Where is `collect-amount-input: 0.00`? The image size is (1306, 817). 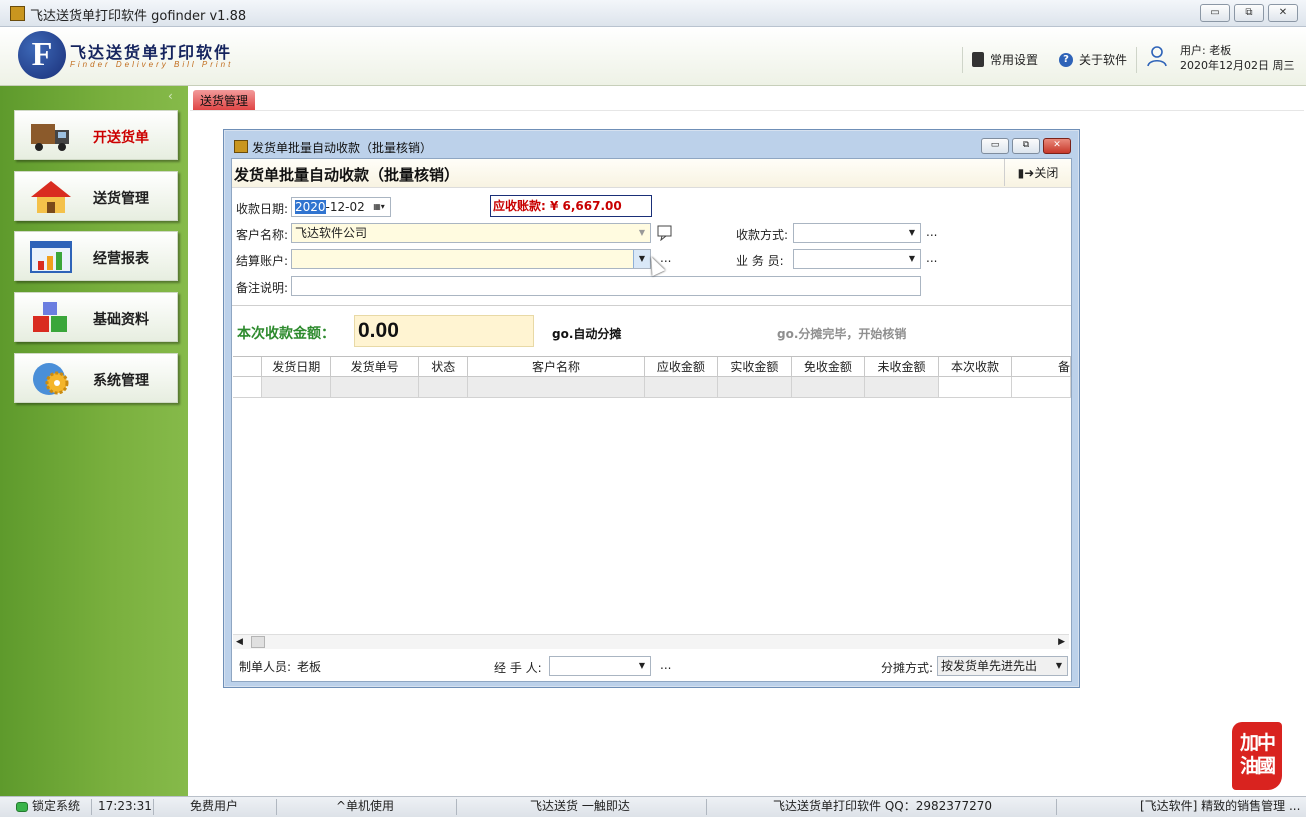 collect-amount-input: 0.00 is located at coordinates (444, 331).